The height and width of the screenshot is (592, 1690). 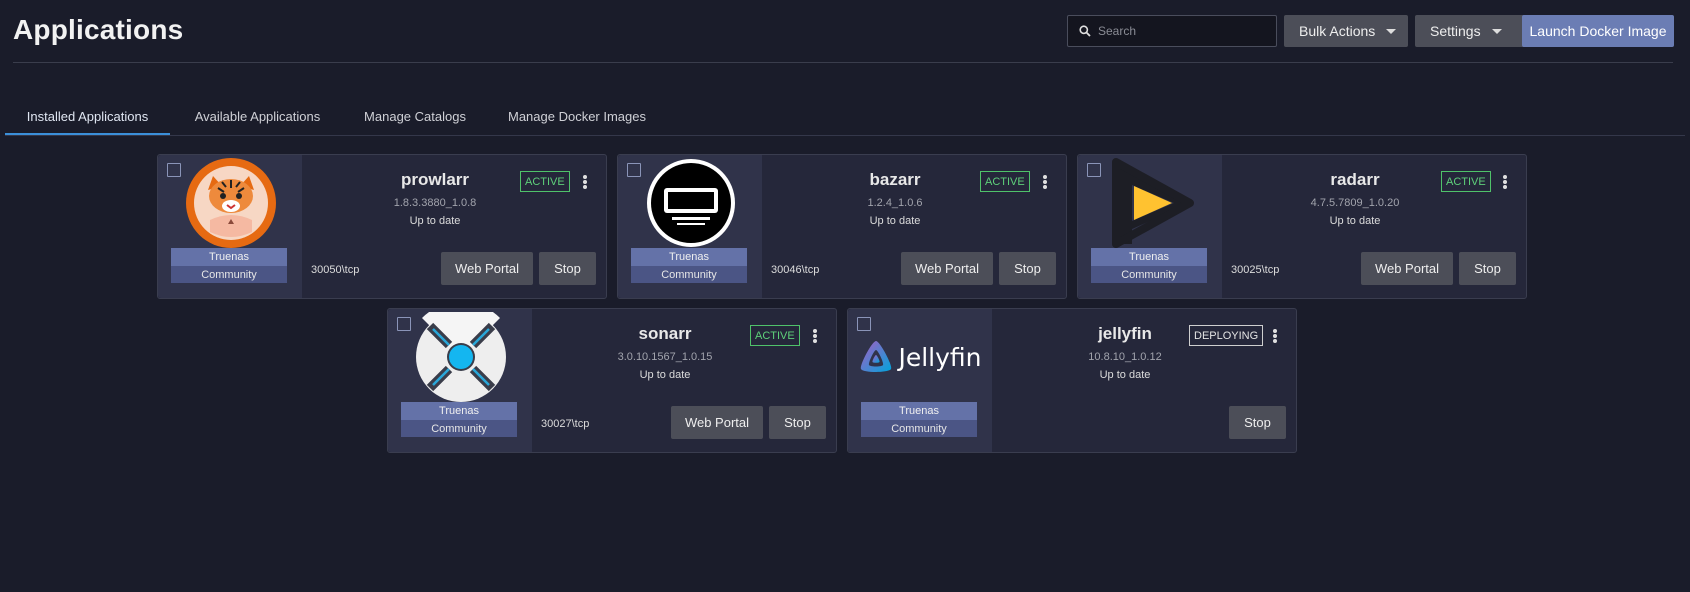 What do you see at coordinates (940, 357) in the screenshot?
I see `jellyfin-logo-text: Jellyfin` at bounding box center [940, 357].